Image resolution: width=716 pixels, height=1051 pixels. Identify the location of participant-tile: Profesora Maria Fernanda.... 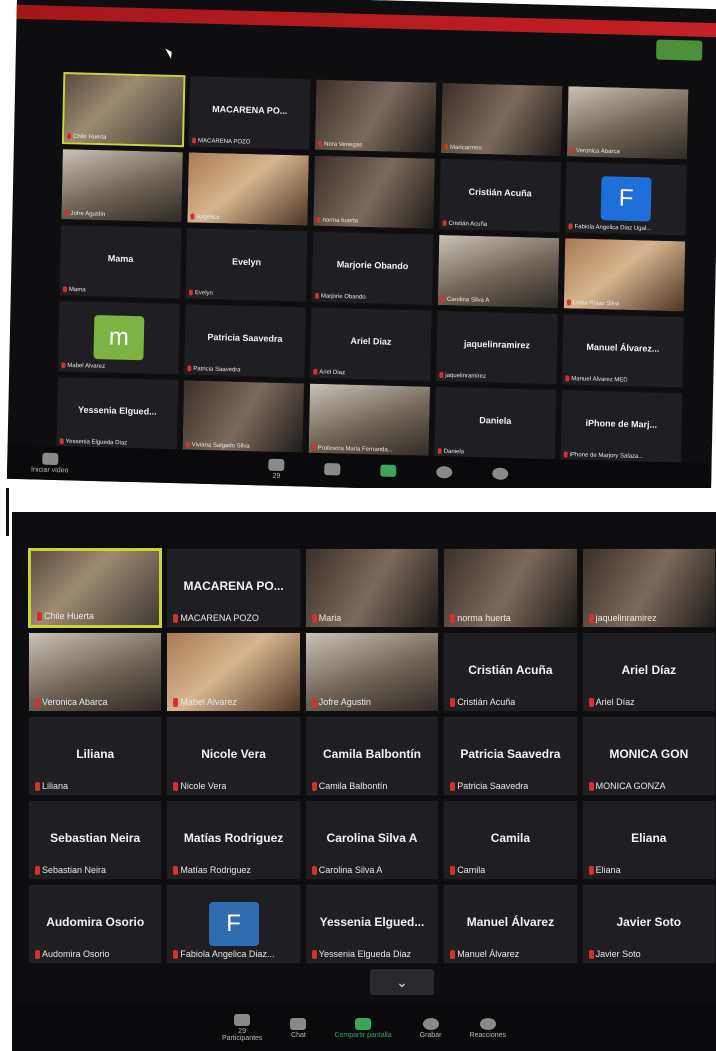
(369, 420).